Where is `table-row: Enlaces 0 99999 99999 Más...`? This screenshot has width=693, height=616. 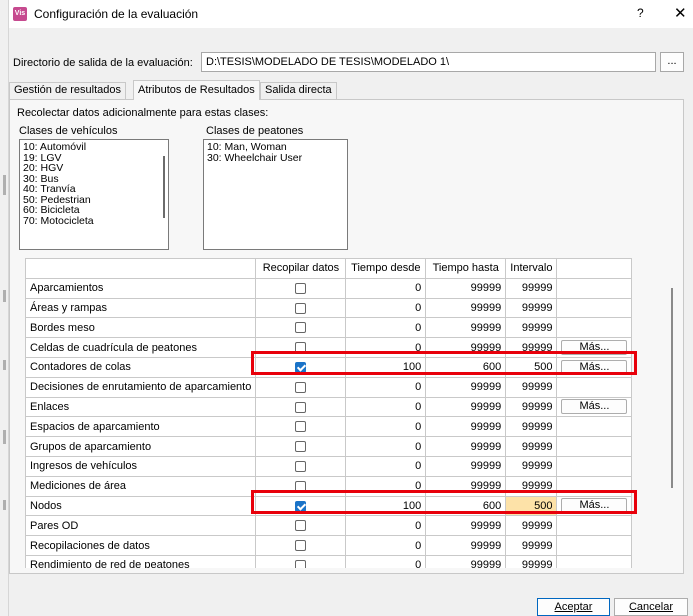 table-row: Enlaces 0 99999 99999 Más... is located at coordinates (345, 407).